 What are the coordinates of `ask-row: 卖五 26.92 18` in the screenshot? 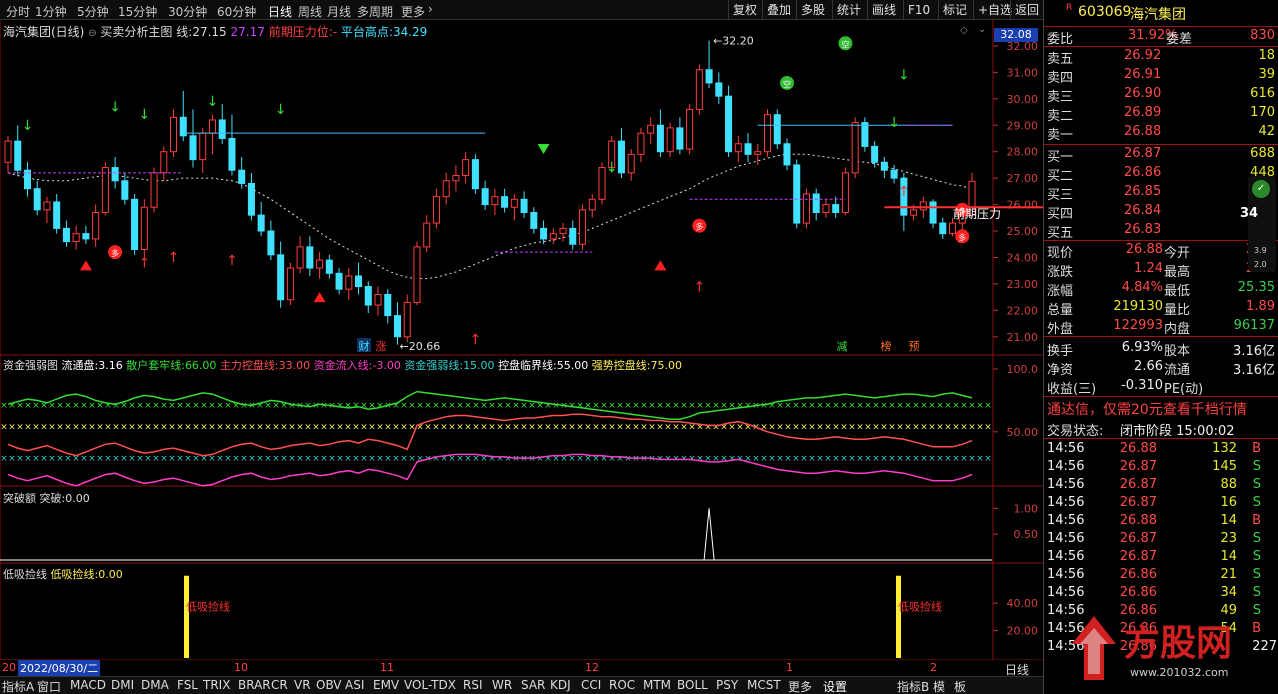 It's located at (1161, 57).